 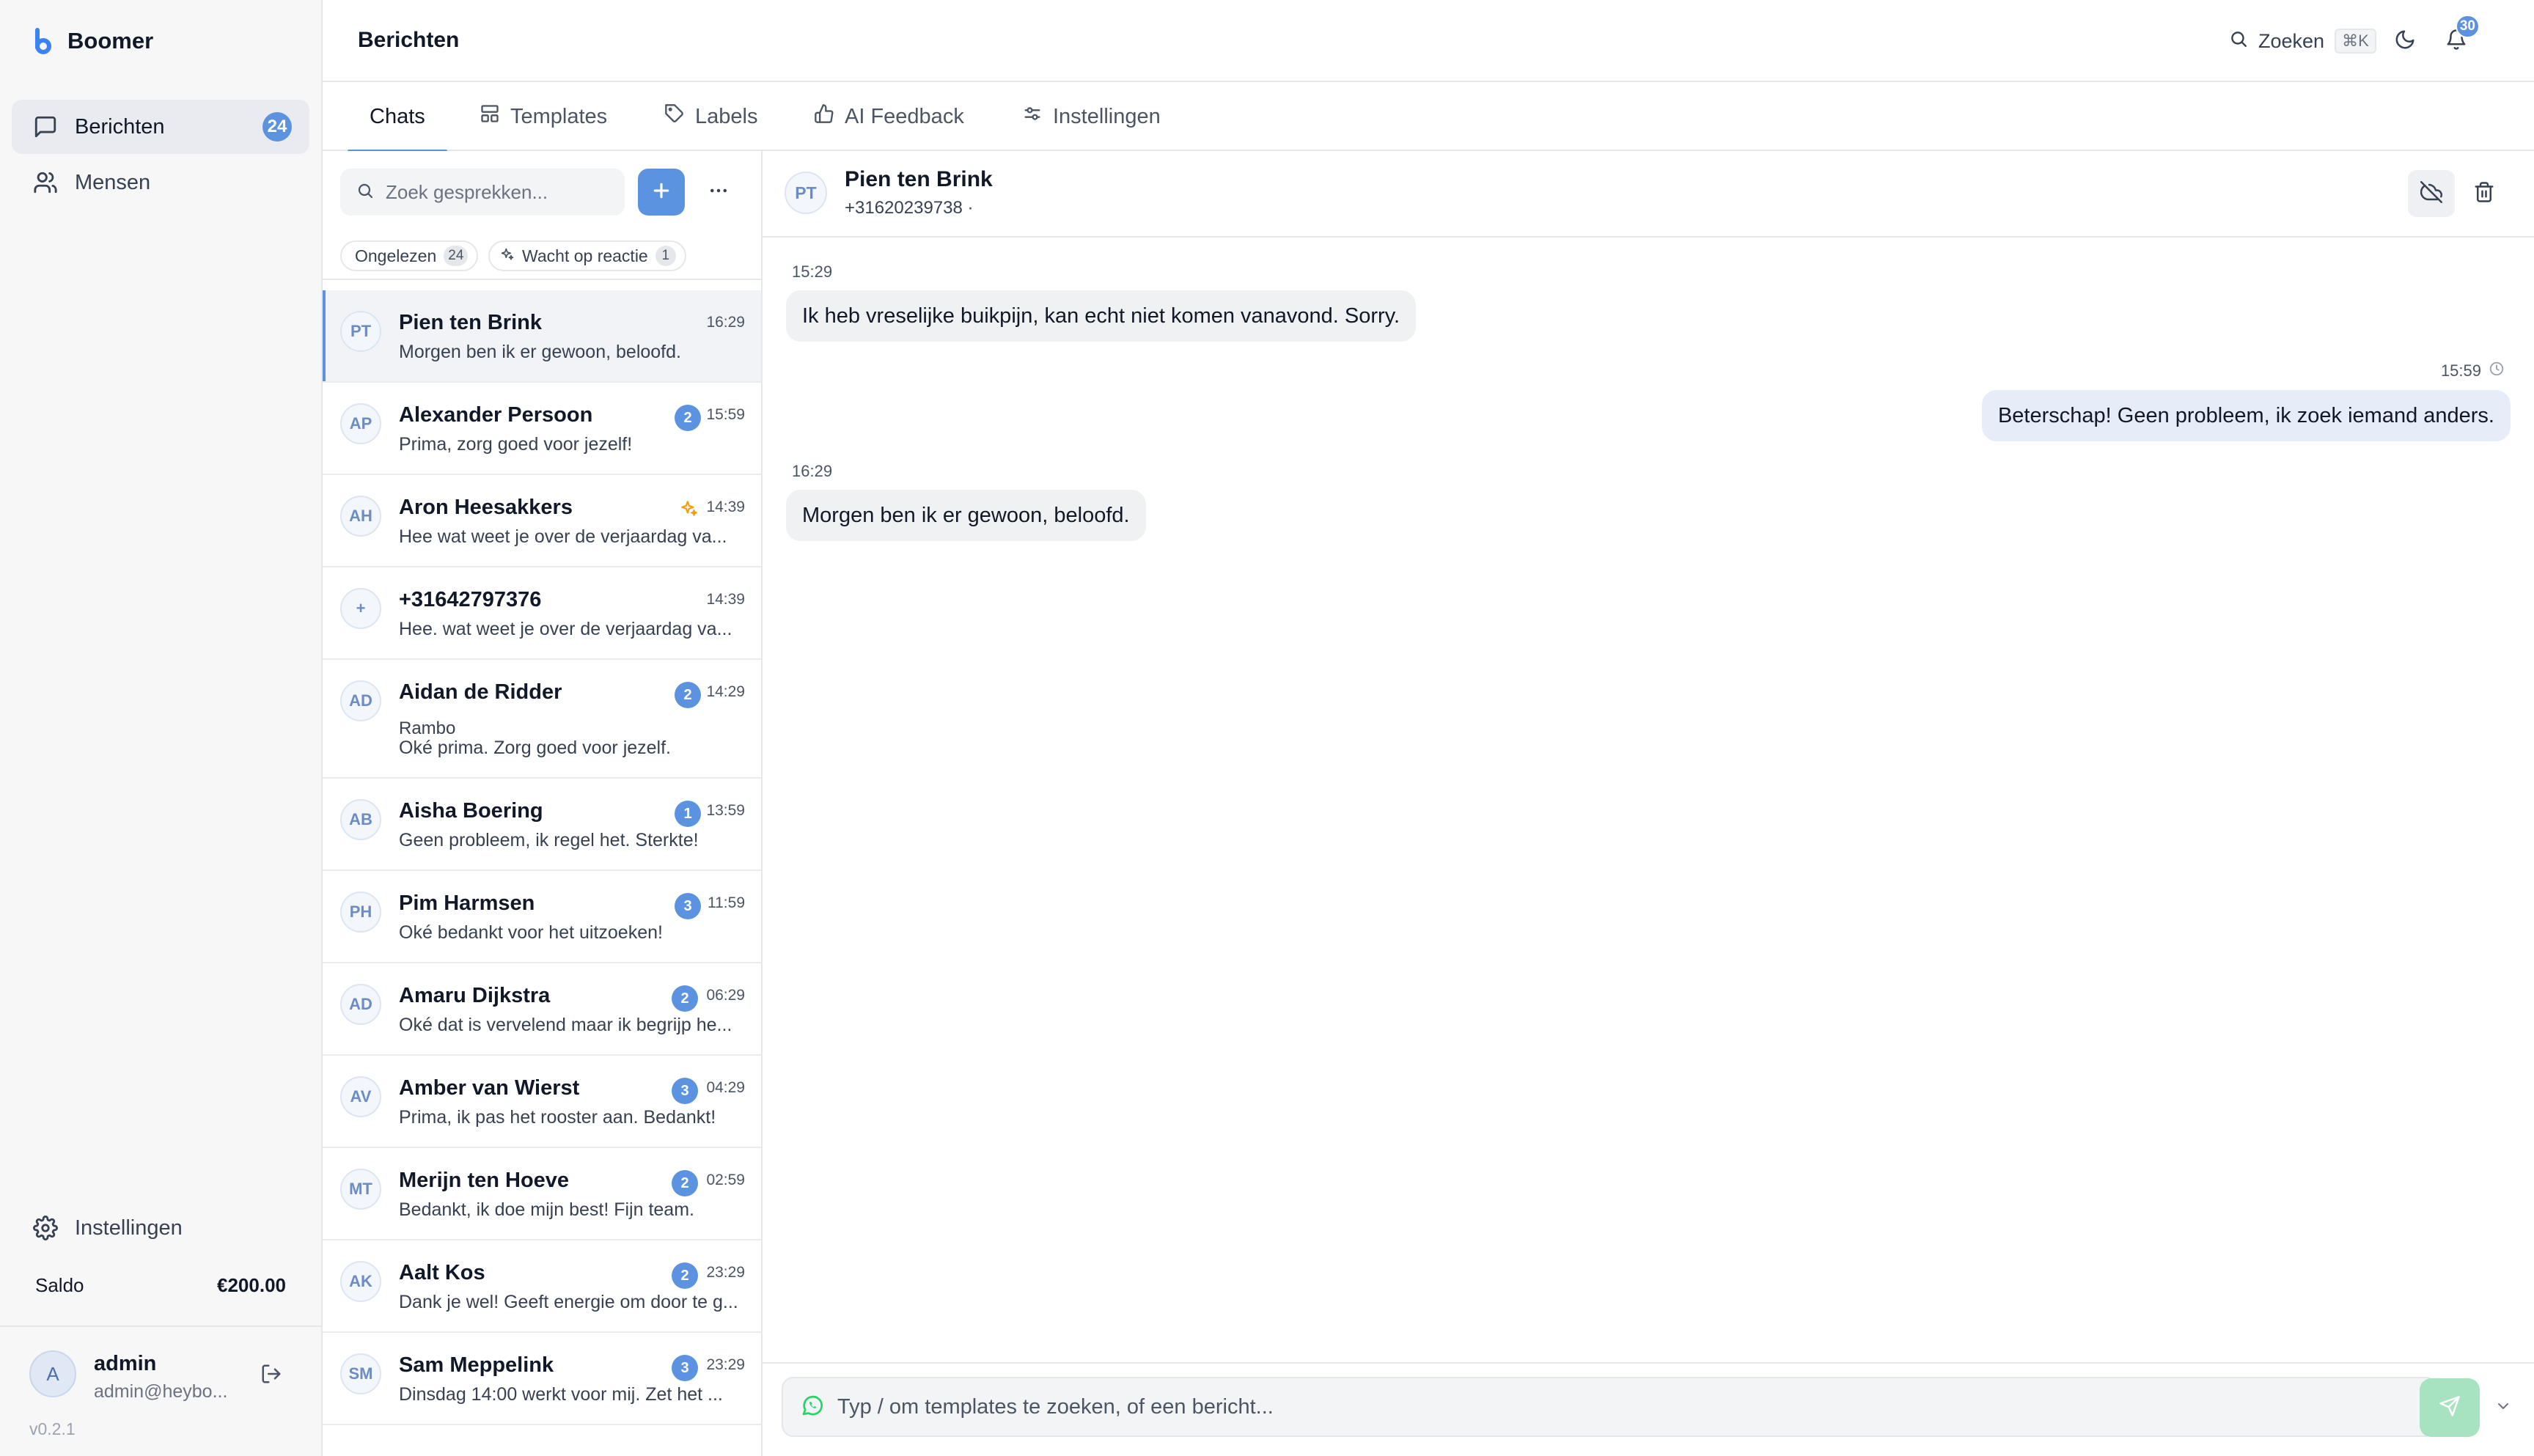 I want to click on tab-ai-feedback: AI Feedback, so click(x=889, y=116).